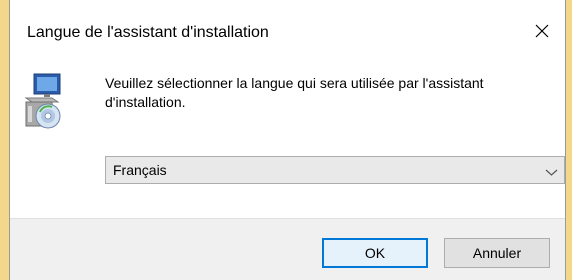  I want to click on language-select: Français, so click(335, 170).